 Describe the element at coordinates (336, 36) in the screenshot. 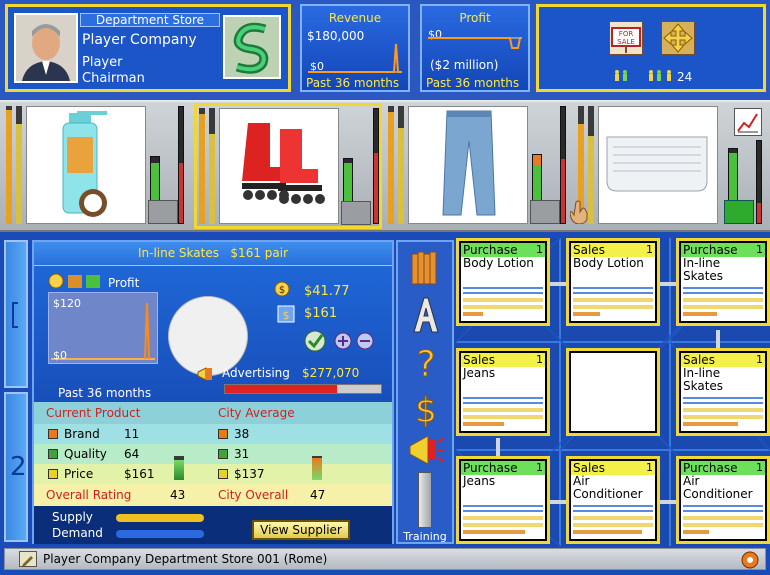

I see `revenue-top-value: $180,000` at that location.